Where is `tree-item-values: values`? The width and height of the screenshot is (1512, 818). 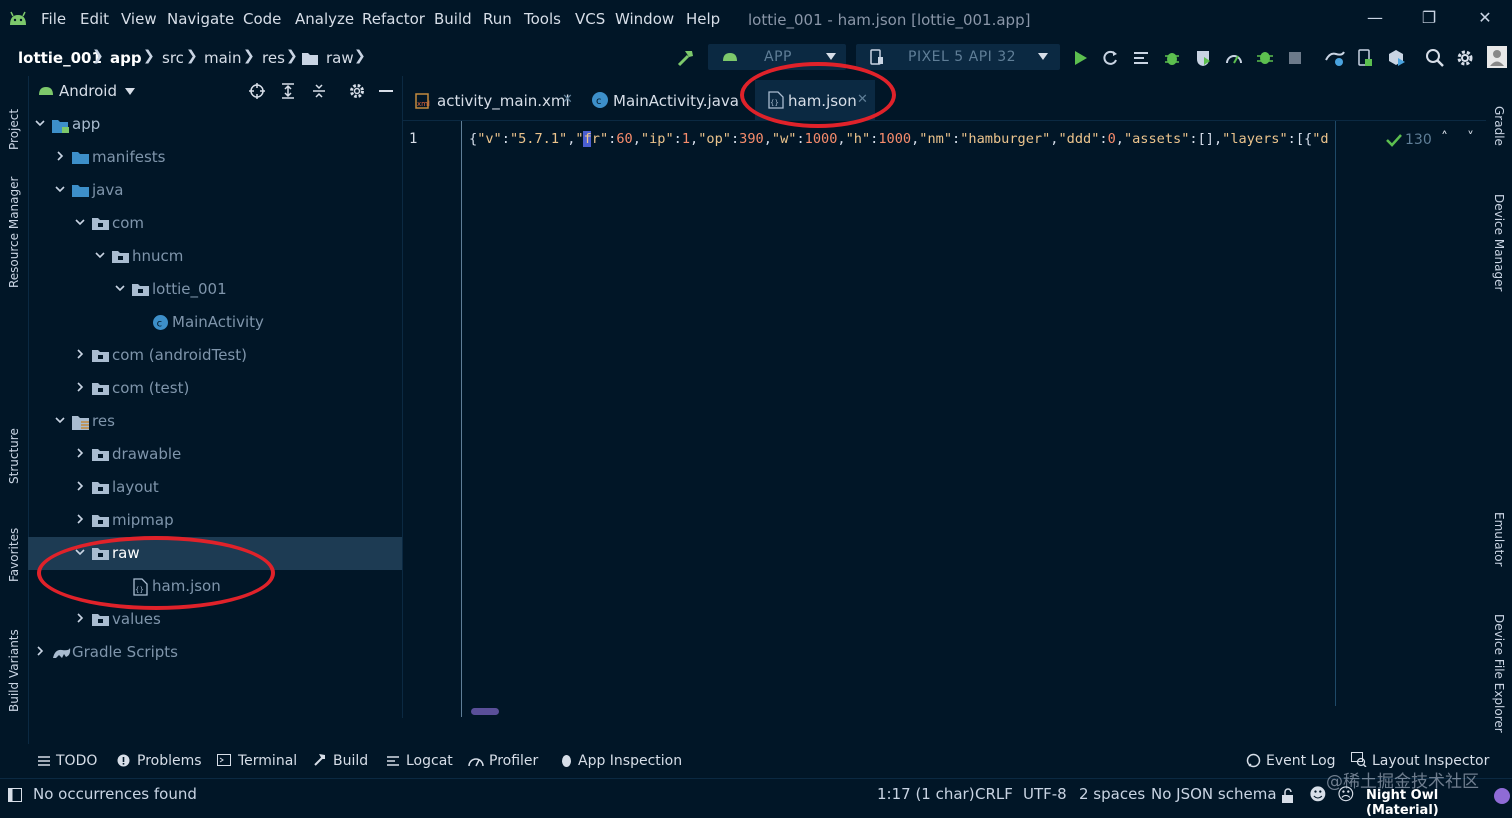 tree-item-values: values is located at coordinates (215, 619).